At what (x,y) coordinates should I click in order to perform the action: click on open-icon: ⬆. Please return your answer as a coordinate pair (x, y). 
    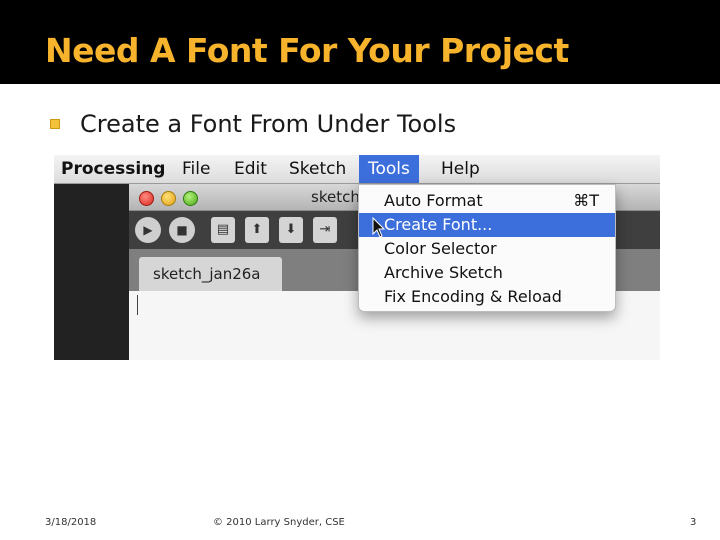
    Looking at the image, I should click on (257, 230).